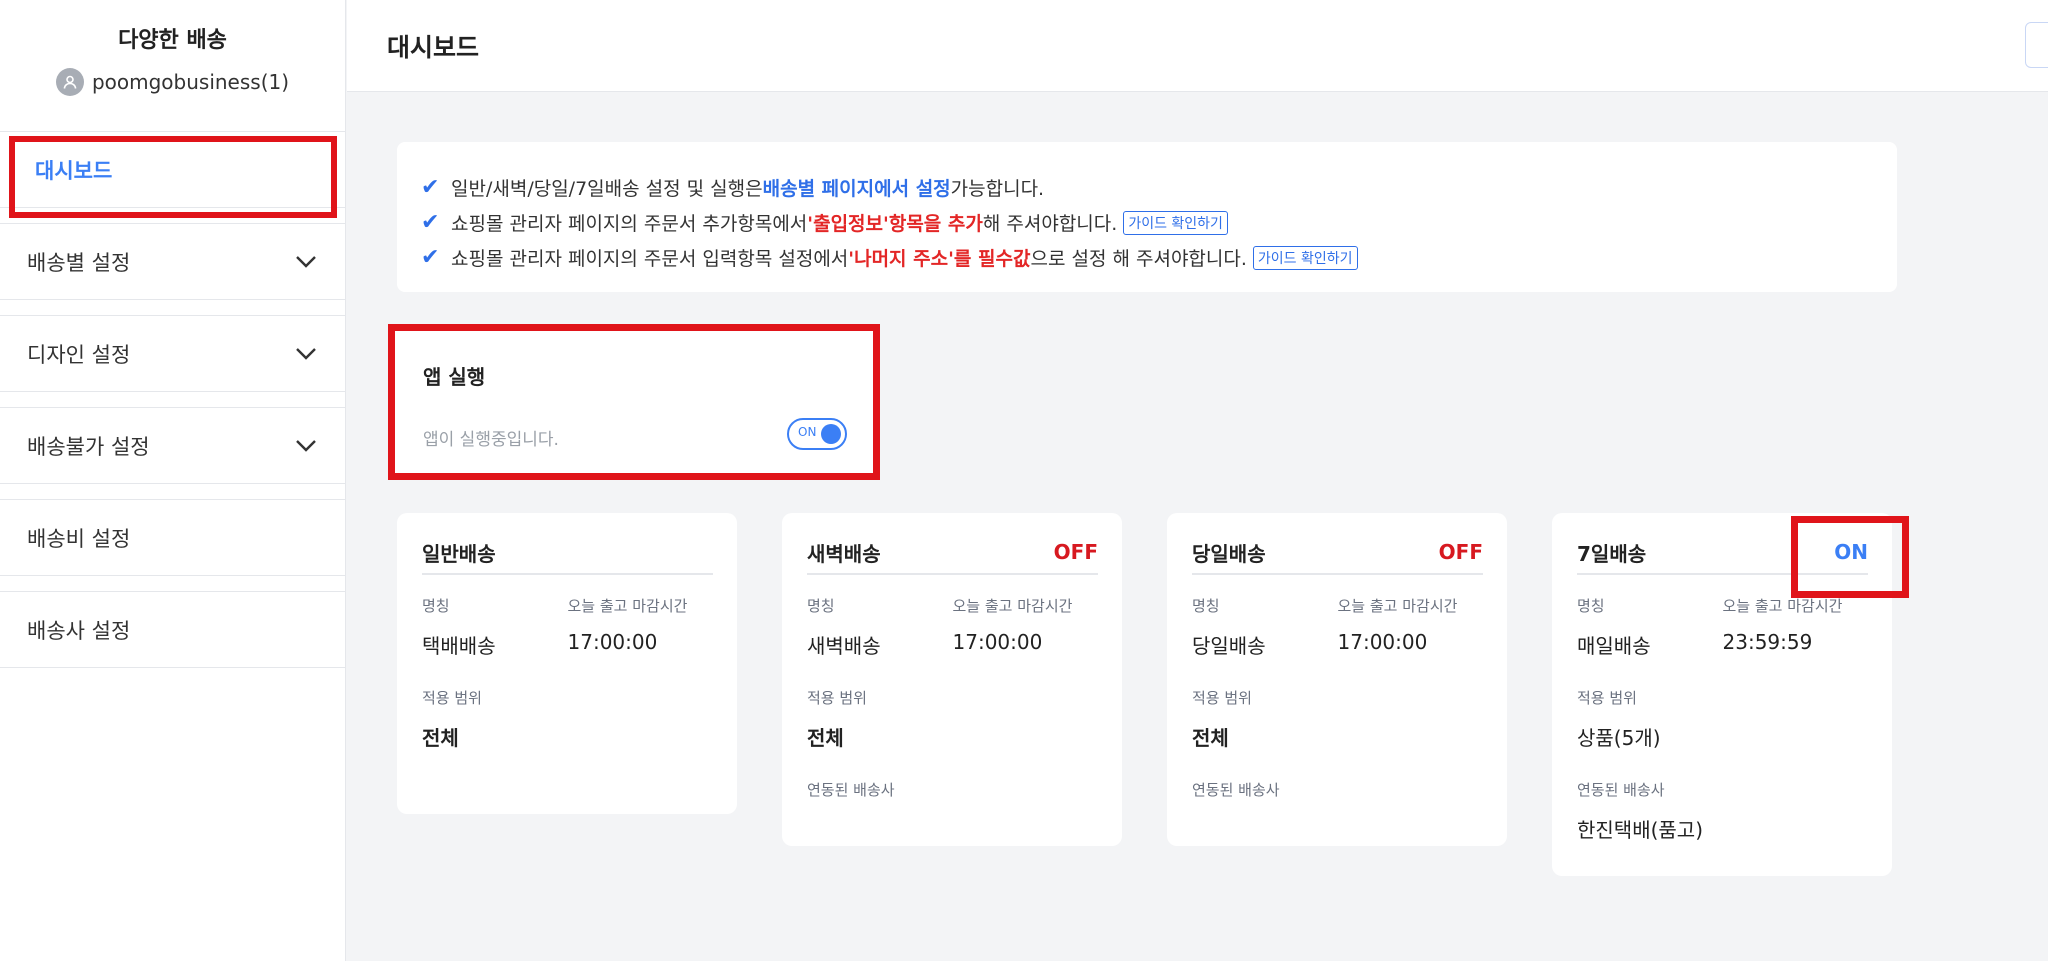  Describe the element at coordinates (1229, 553) in the screenshot. I see `card-title: 당일배송` at that location.